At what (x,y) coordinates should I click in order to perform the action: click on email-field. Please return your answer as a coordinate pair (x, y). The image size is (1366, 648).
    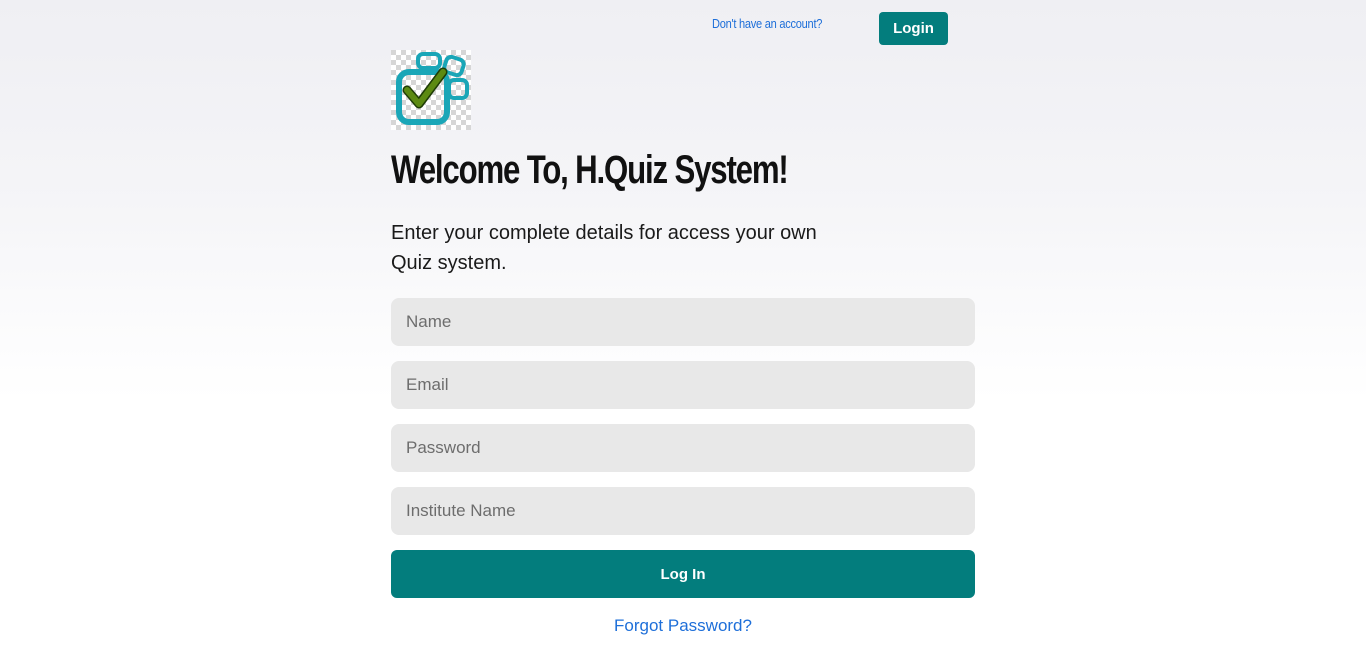
    Looking at the image, I should click on (683, 385).